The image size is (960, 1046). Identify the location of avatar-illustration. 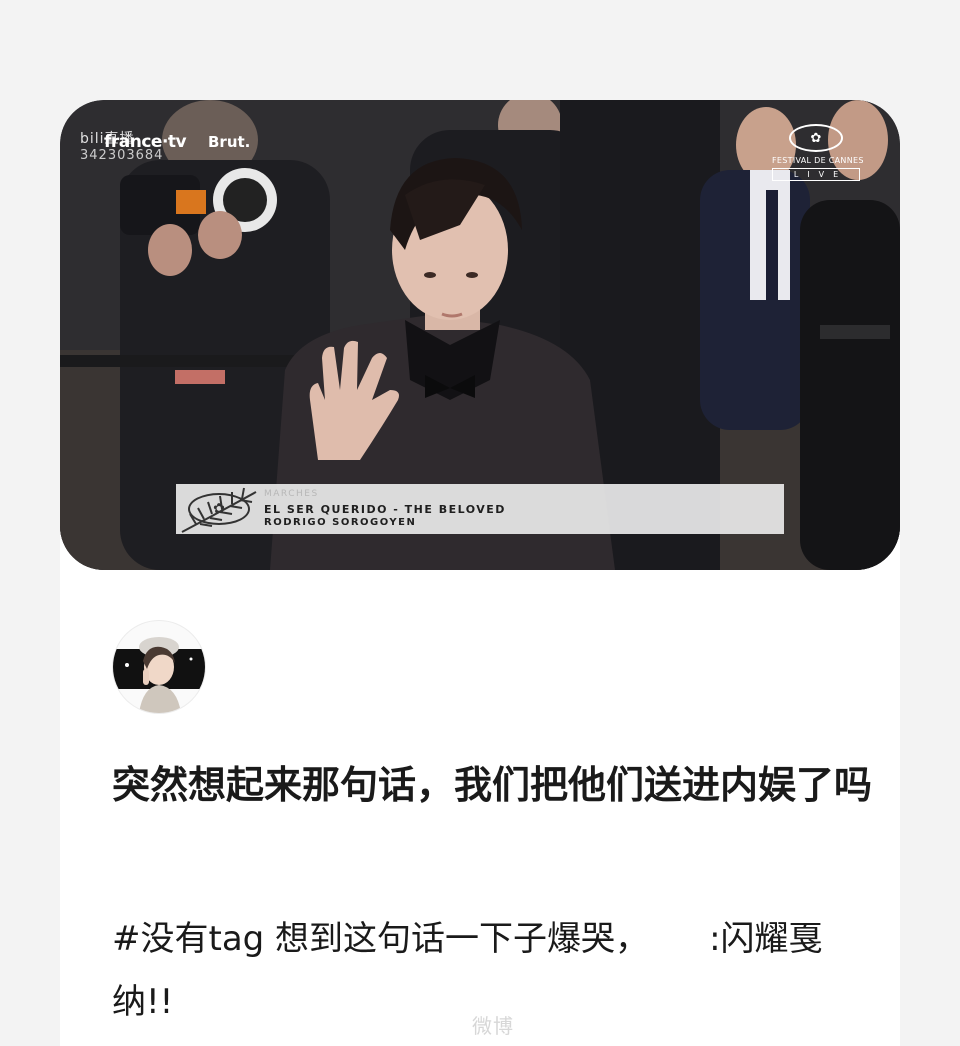
(159, 675).